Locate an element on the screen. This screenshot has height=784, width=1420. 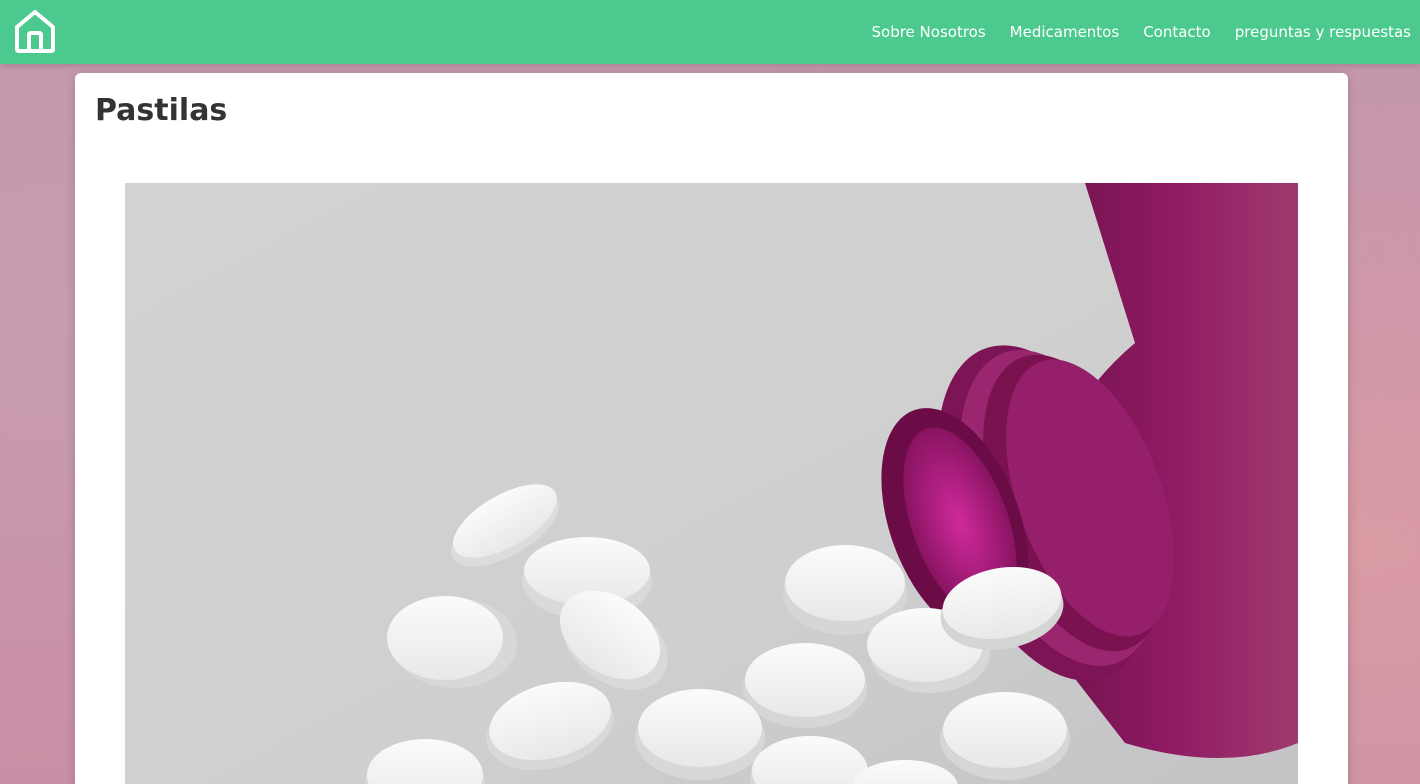
nav-link-preguntas-y-respuestas: preguntas y respuestas is located at coordinates (1323, 32).